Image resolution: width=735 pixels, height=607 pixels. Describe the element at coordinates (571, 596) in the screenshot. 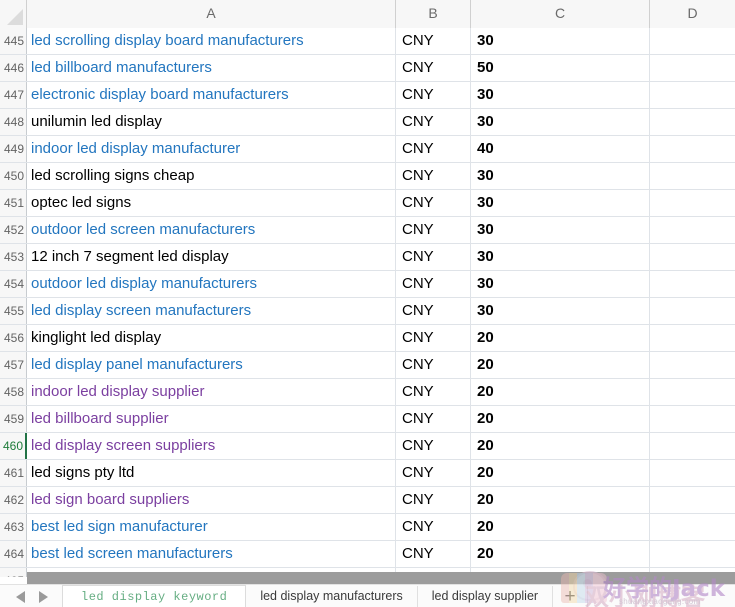

I see `add-sheet-button: +` at that location.